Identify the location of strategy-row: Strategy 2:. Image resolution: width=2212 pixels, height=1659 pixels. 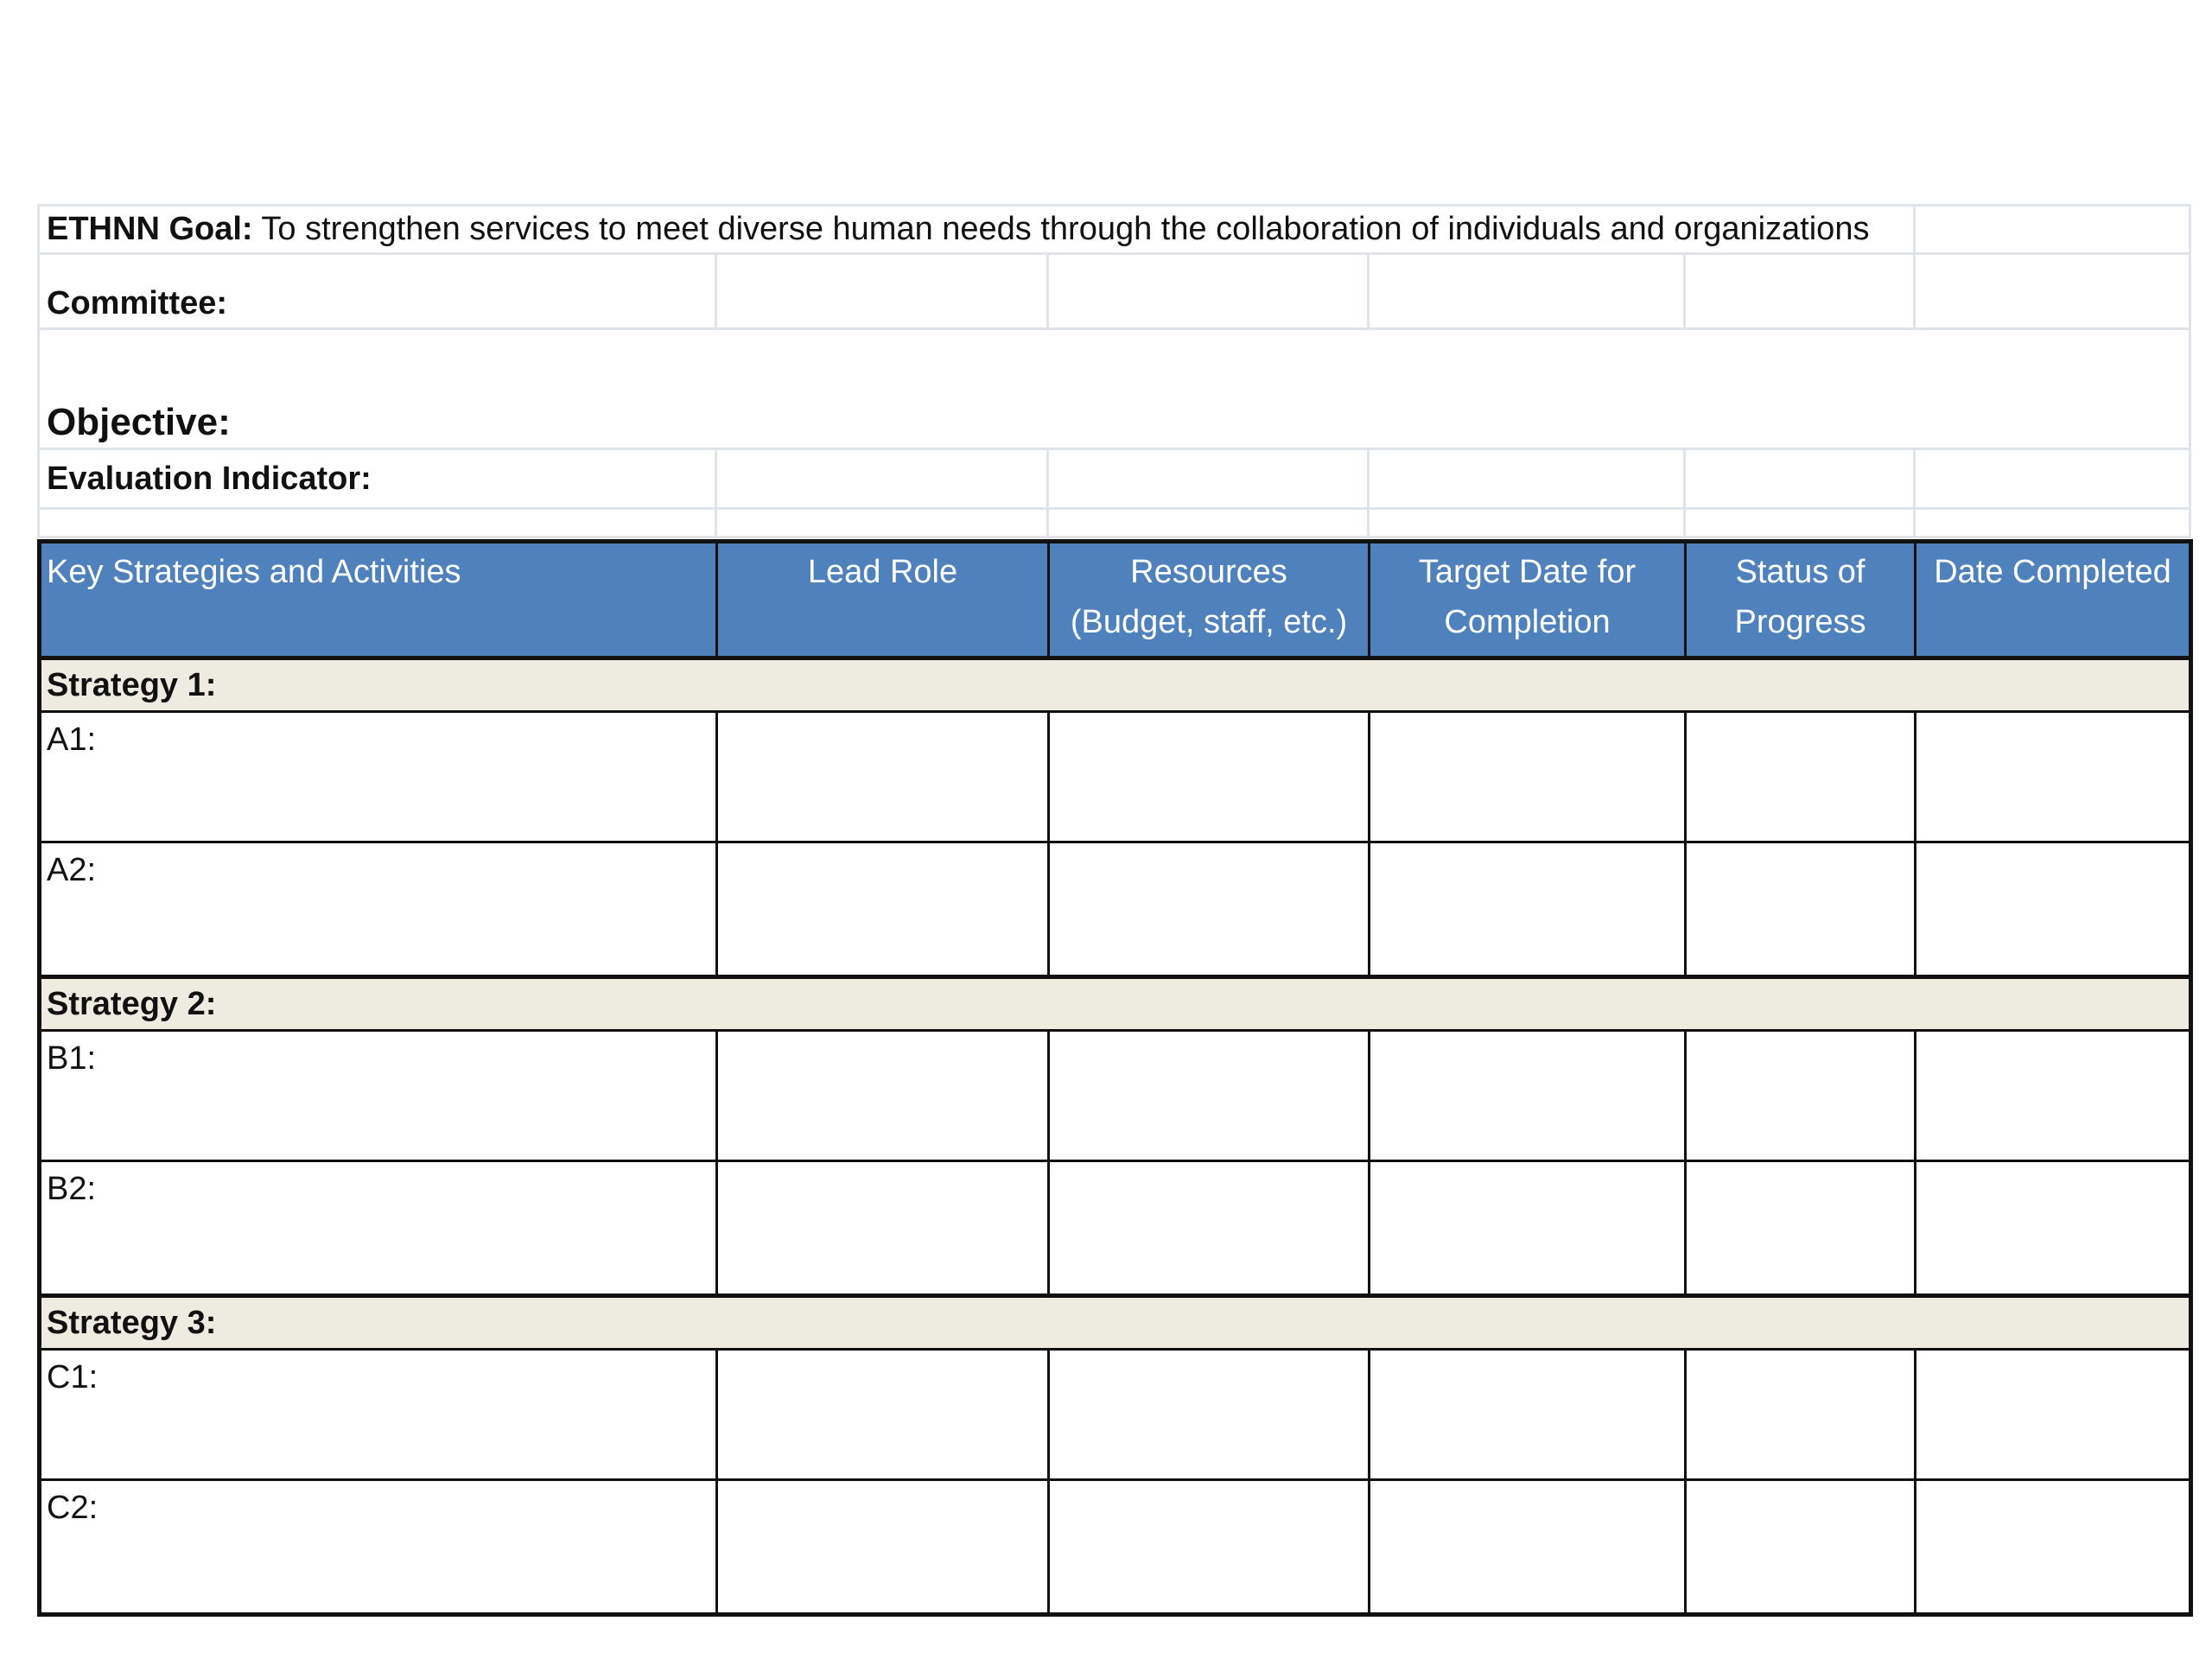
(1115, 1003).